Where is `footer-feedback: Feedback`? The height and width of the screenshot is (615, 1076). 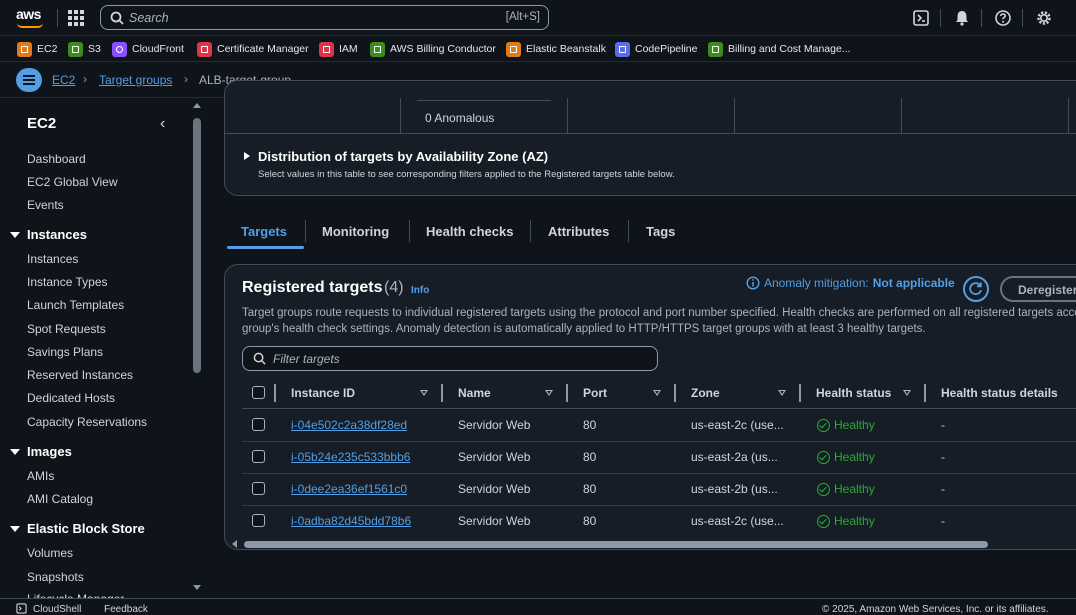
footer-feedback: Feedback is located at coordinates (126, 609).